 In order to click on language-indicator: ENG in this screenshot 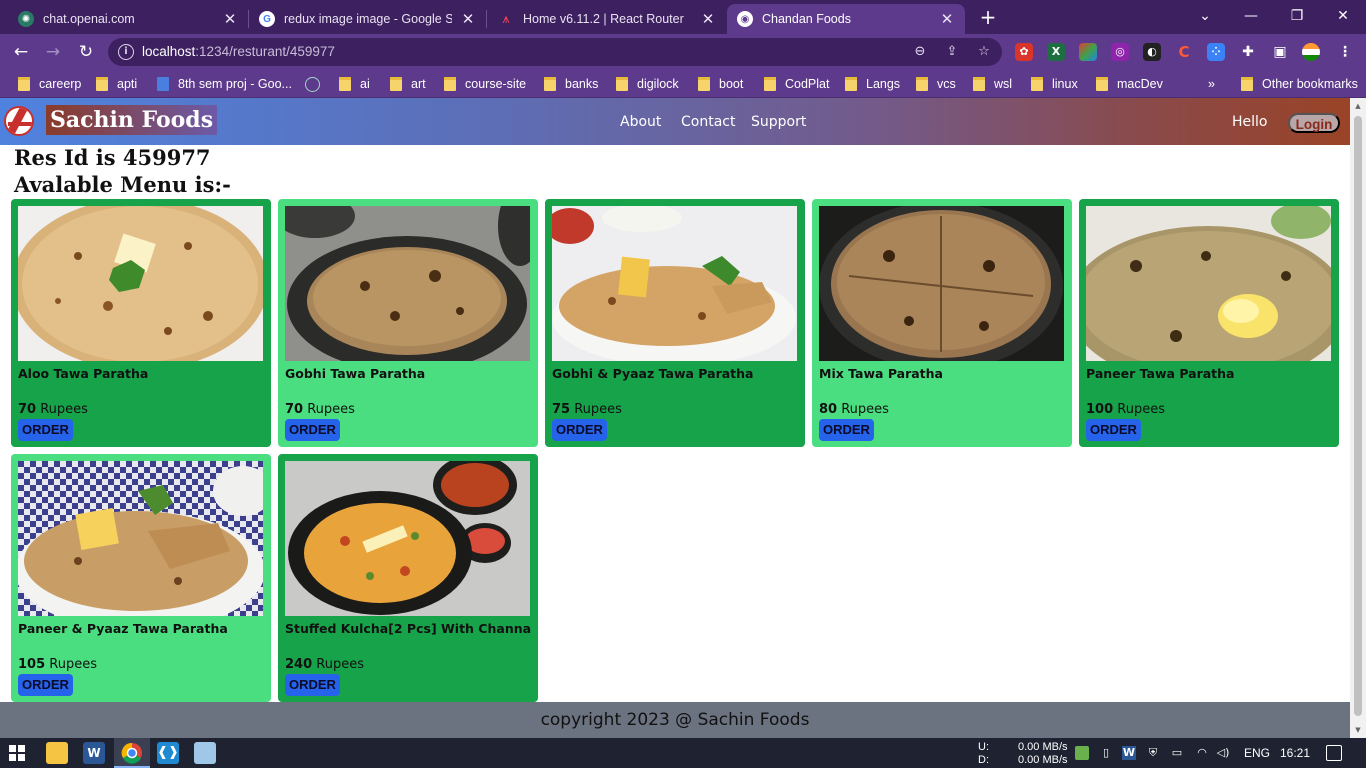, I will do `click(1257, 753)`.